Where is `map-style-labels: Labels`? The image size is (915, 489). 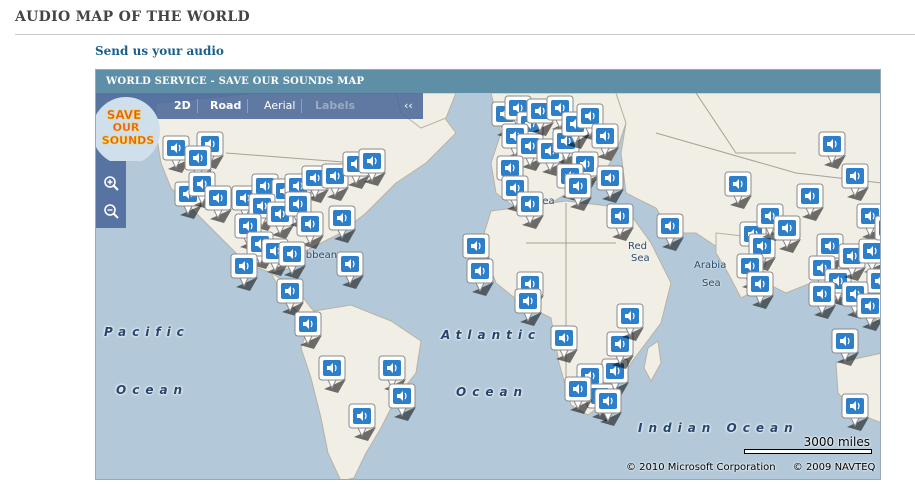
map-style-labels: Labels is located at coordinates (335, 105).